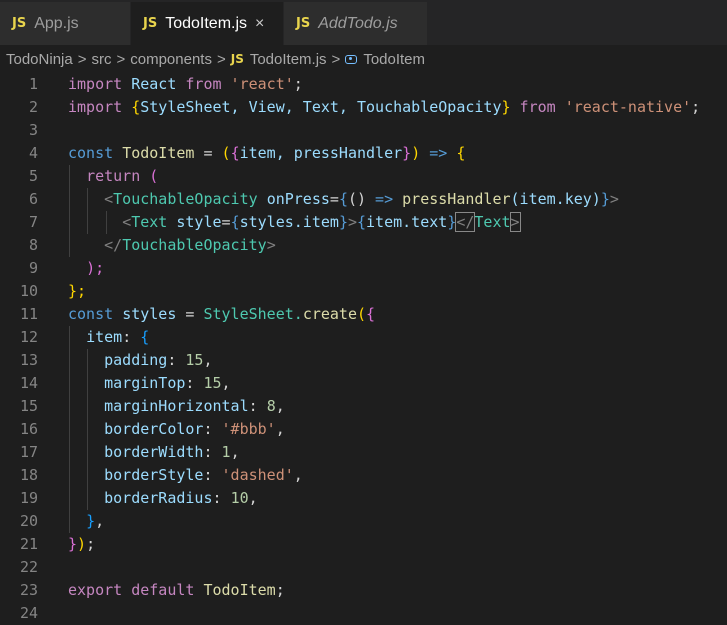  I want to click on line-number: 22, so click(28, 567).